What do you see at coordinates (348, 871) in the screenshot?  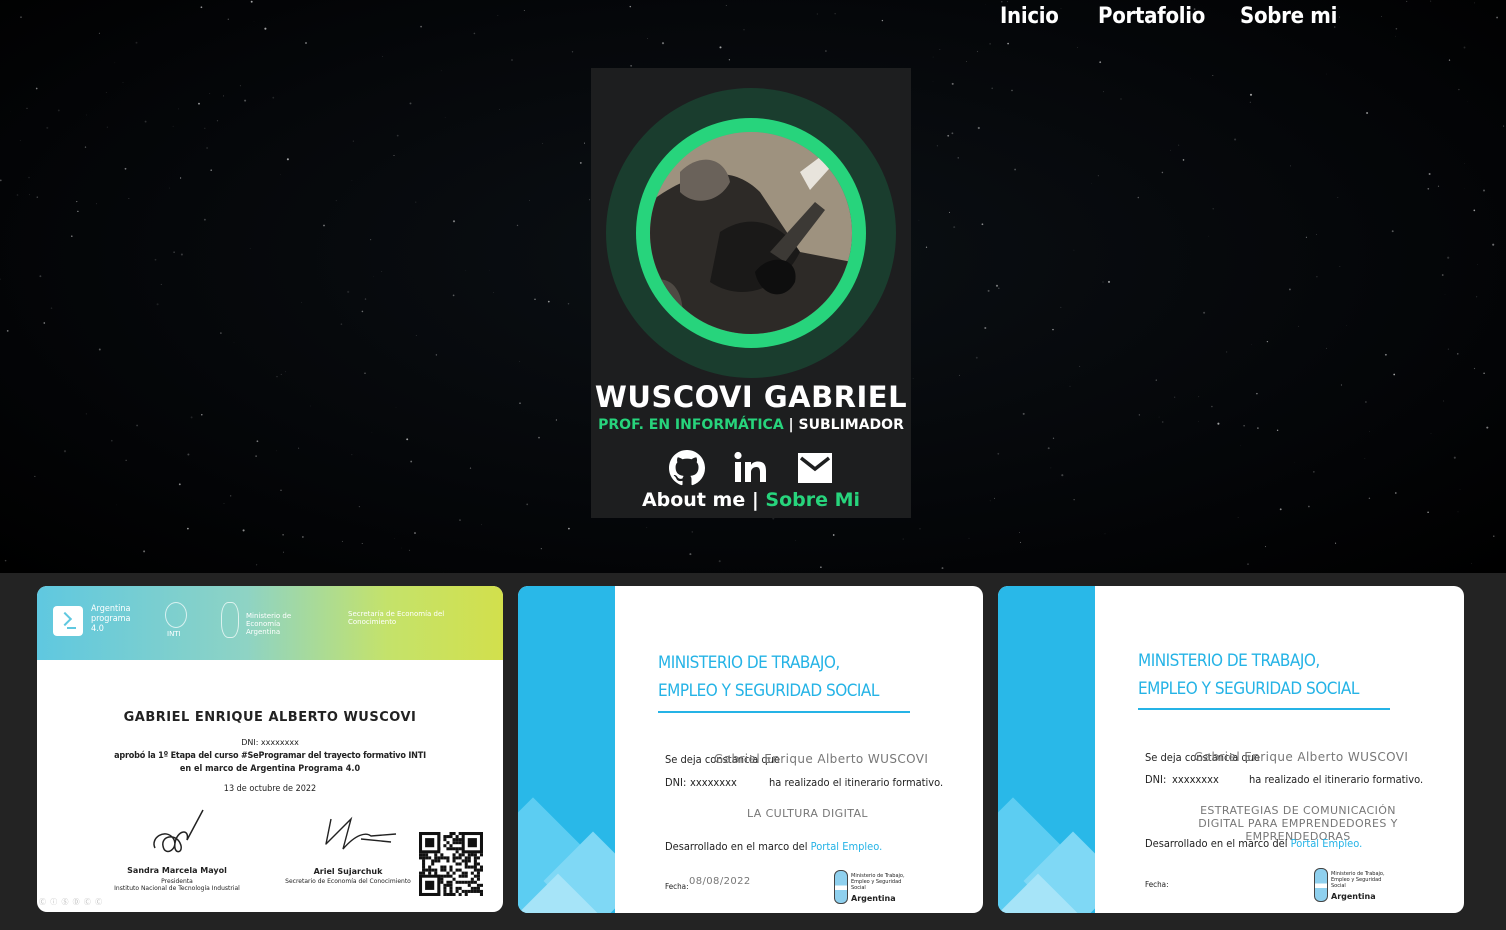 I see `signer-2-name: Ariel Sujarchuk` at bounding box center [348, 871].